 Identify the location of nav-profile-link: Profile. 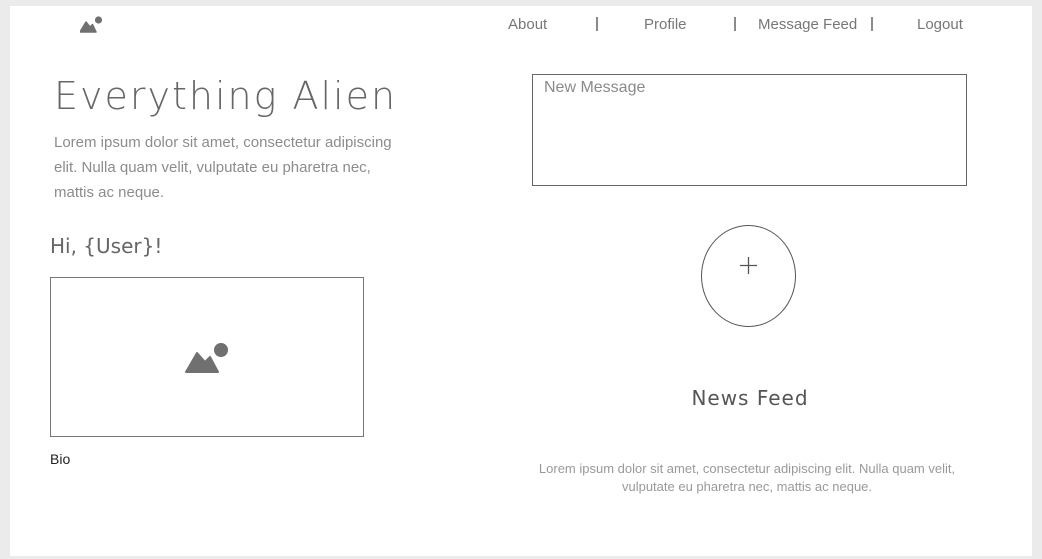
(665, 24).